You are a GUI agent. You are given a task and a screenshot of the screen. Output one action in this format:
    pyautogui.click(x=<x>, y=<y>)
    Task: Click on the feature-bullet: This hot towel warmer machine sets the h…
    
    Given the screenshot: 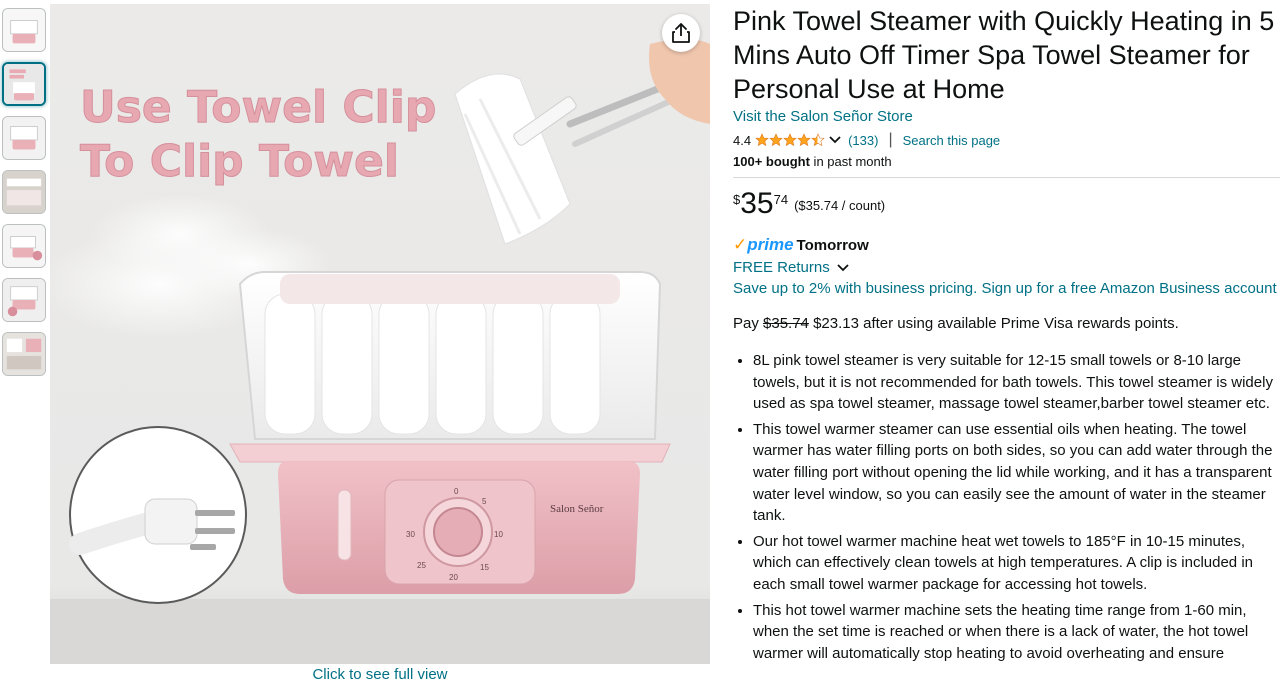 What is the action you would take?
    pyautogui.click(x=1015, y=632)
    